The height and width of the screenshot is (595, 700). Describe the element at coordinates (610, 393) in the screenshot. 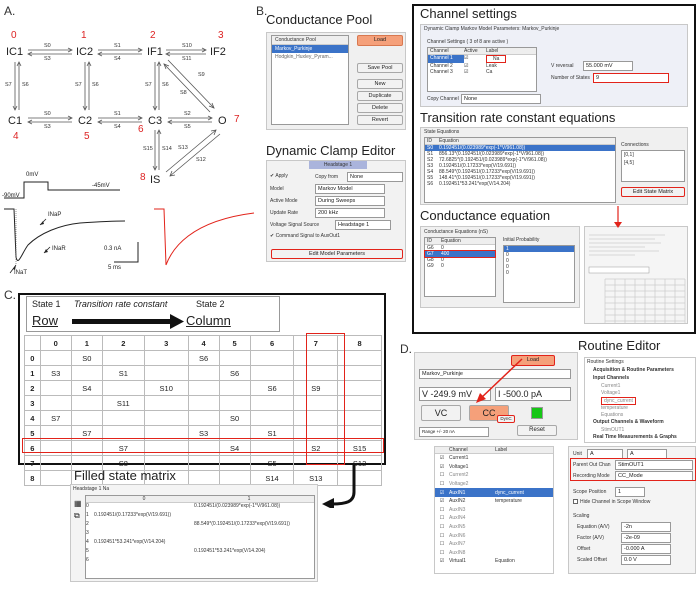

I see `tree-item: Voltage1` at that location.